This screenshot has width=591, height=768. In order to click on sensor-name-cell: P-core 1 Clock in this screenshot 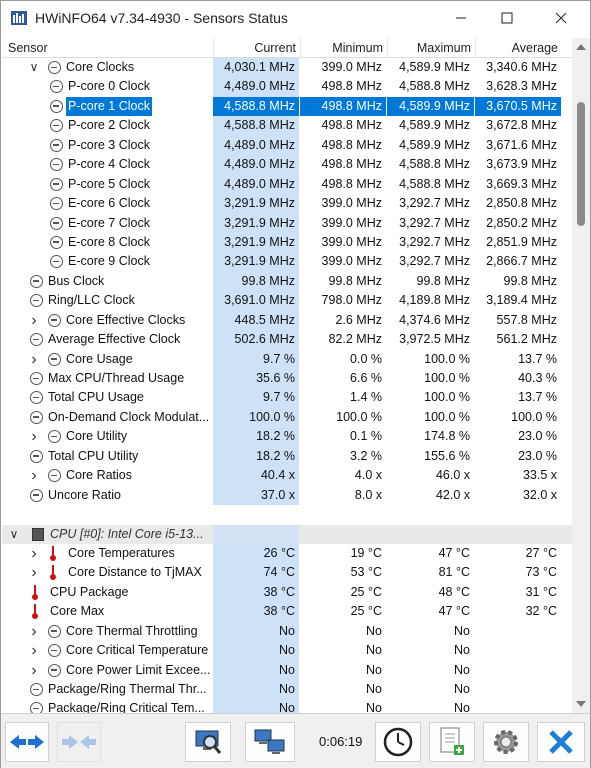, I will do `click(107, 106)`.